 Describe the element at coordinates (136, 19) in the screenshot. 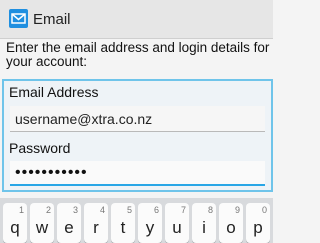

I see `app-header: Email` at that location.